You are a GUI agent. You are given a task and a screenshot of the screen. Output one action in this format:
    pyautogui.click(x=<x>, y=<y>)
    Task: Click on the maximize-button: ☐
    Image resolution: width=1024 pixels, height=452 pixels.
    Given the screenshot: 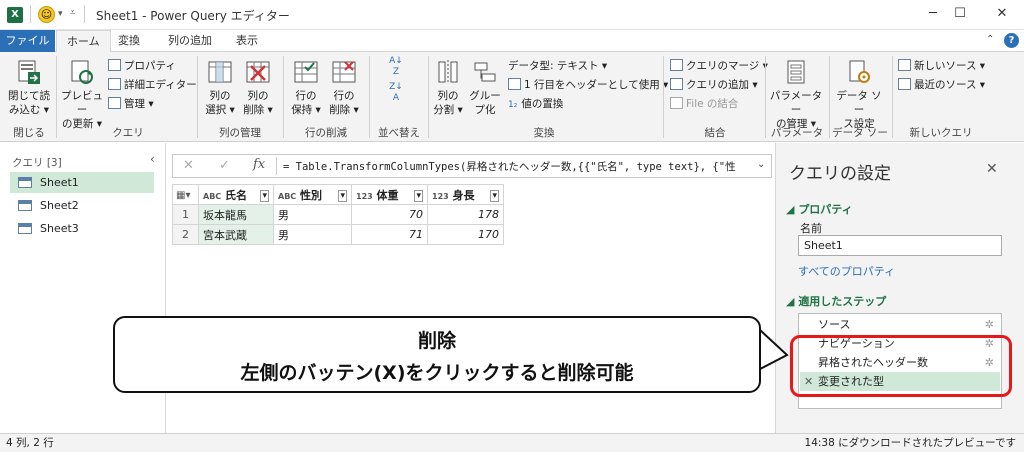 What is the action you would take?
    pyautogui.click(x=960, y=14)
    